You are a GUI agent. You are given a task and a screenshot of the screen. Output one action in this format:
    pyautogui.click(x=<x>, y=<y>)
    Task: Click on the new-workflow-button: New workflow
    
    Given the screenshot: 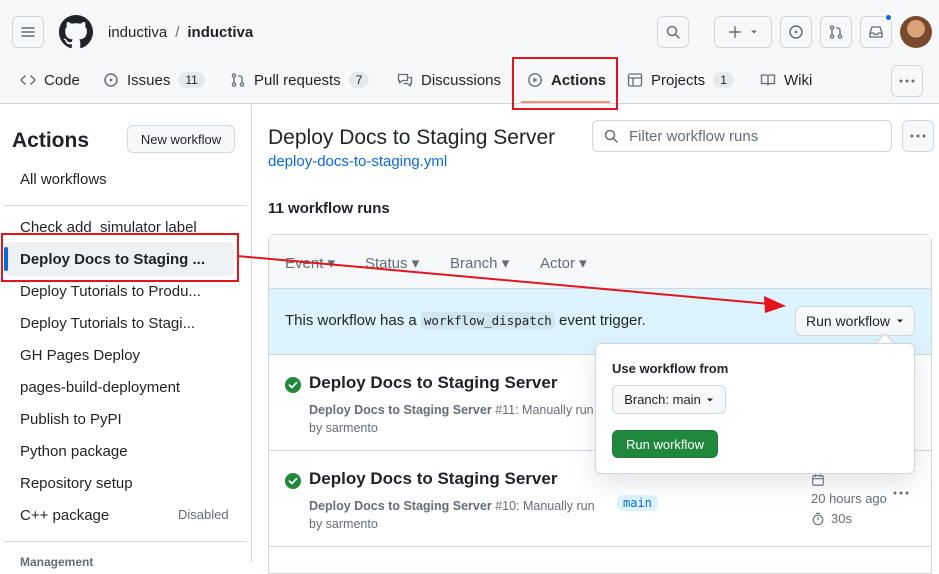 What is the action you would take?
    pyautogui.click(x=181, y=139)
    